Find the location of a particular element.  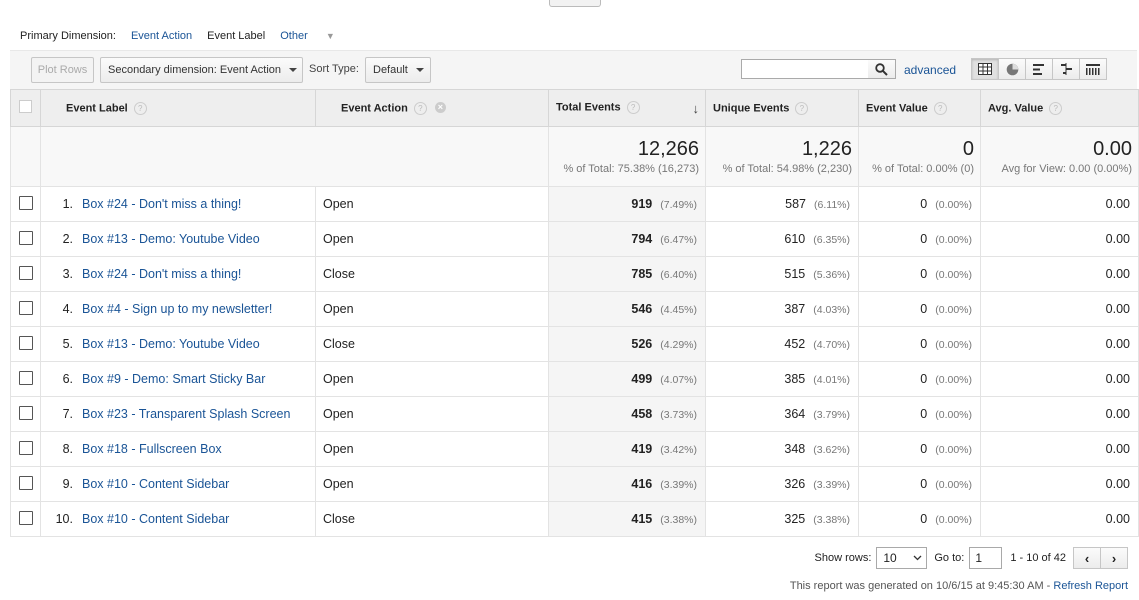

show-rows-select: 10 is located at coordinates (902, 558).